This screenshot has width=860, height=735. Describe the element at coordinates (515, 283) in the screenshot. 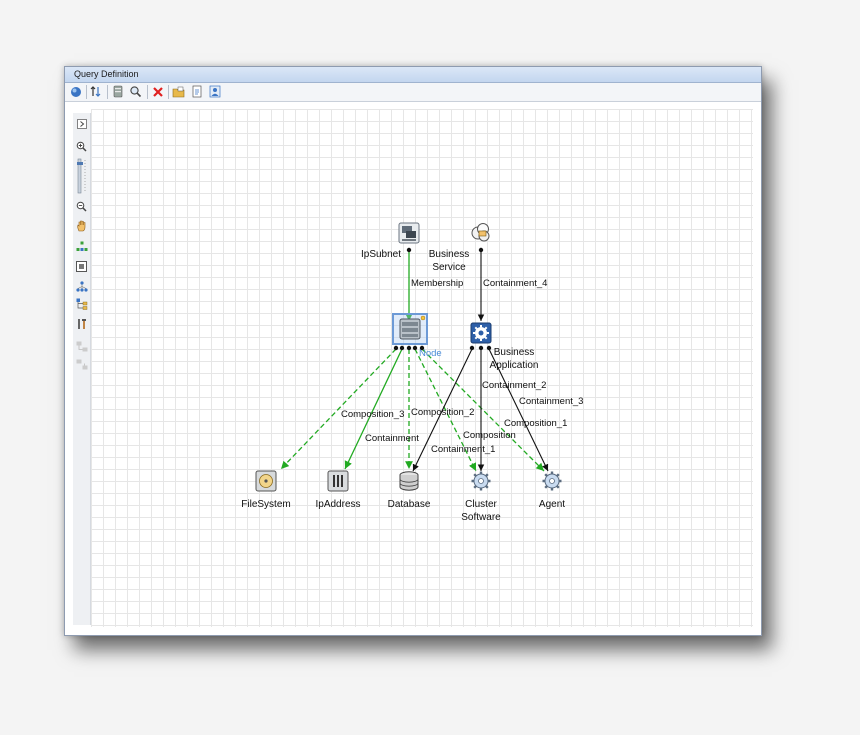

I see `containment-4-label: Containment_4` at that location.